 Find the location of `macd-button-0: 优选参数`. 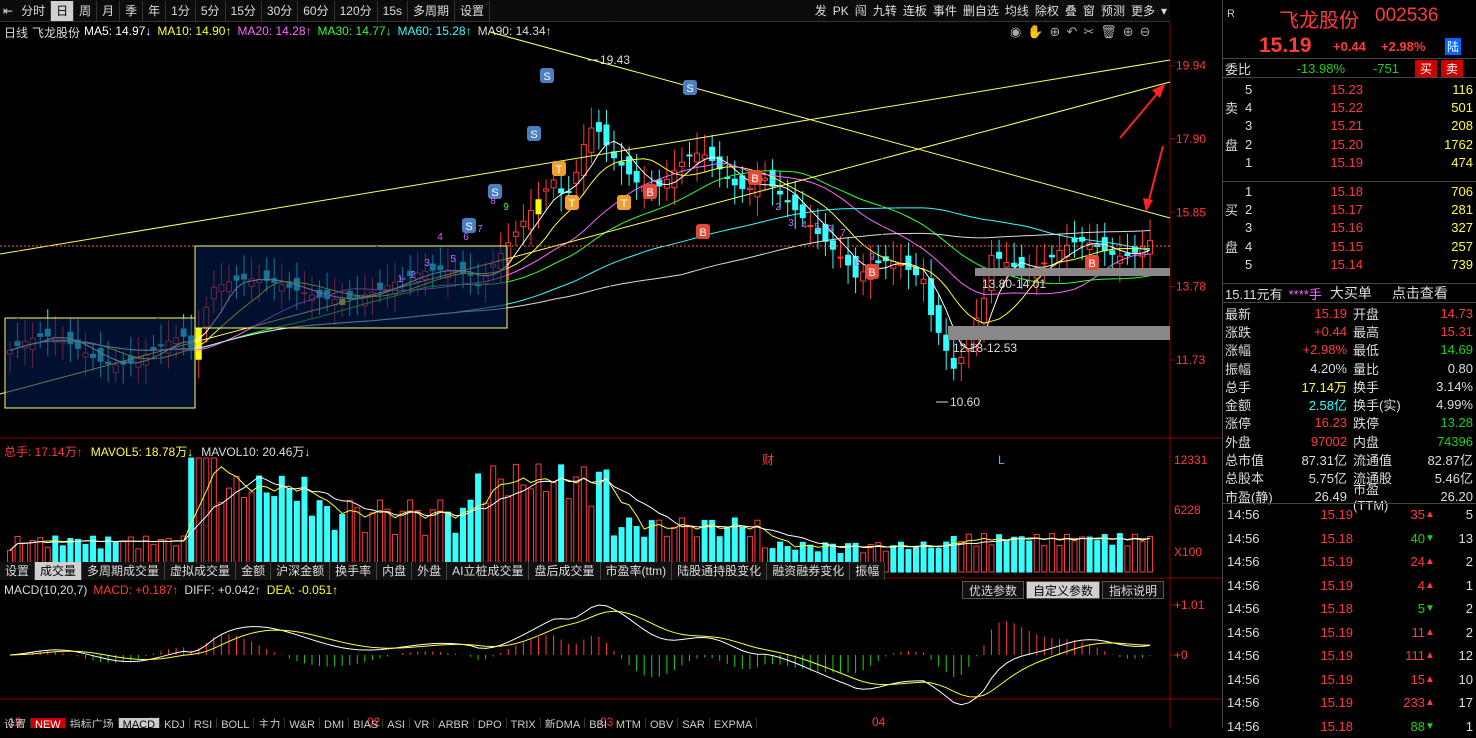

macd-button-0: 优选参数 is located at coordinates (993, 590).